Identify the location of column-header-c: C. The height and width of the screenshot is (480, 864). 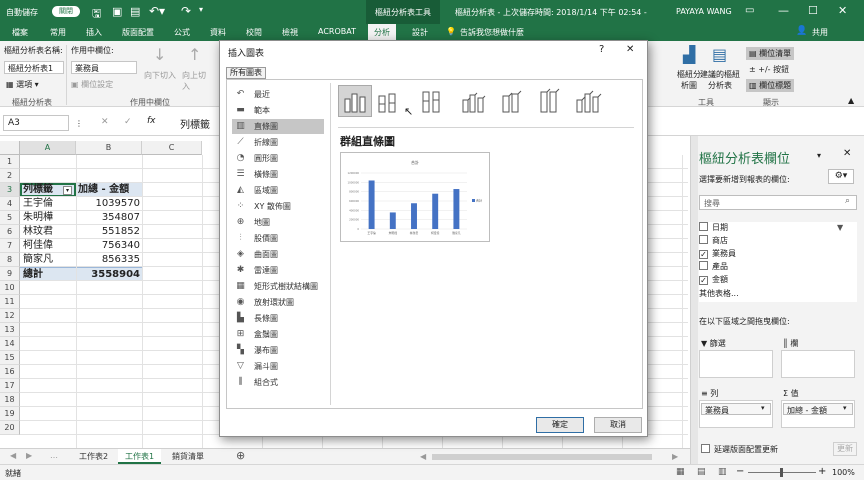
(172, 148).